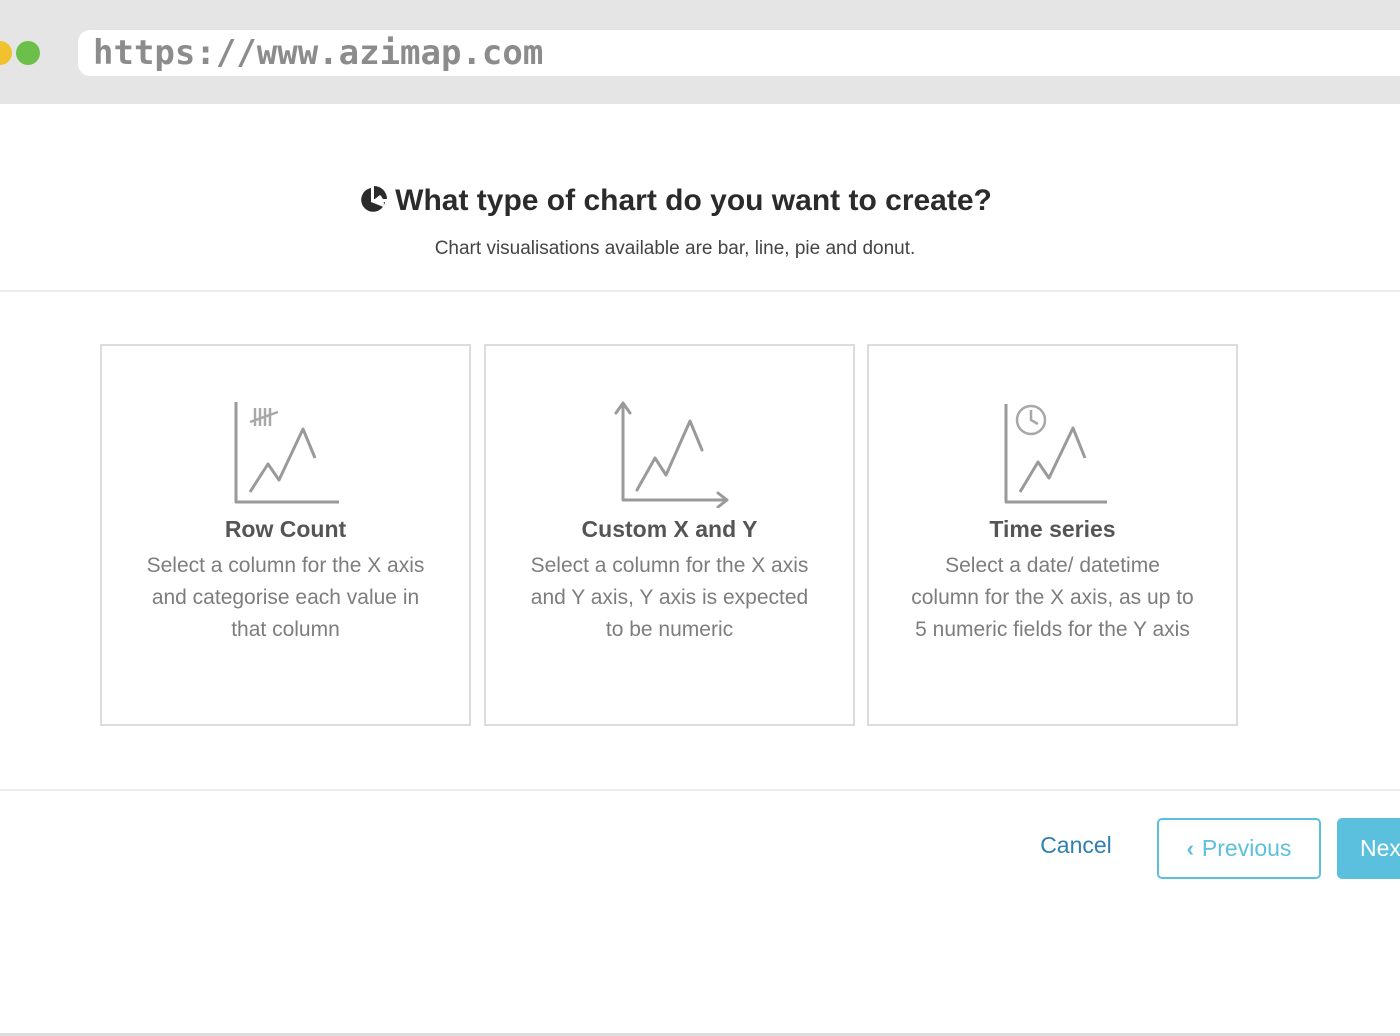 The width and height of the screenshot is (1400, 1036). I want to click on chevron-left-icon: ‹, so click(1190, 848).